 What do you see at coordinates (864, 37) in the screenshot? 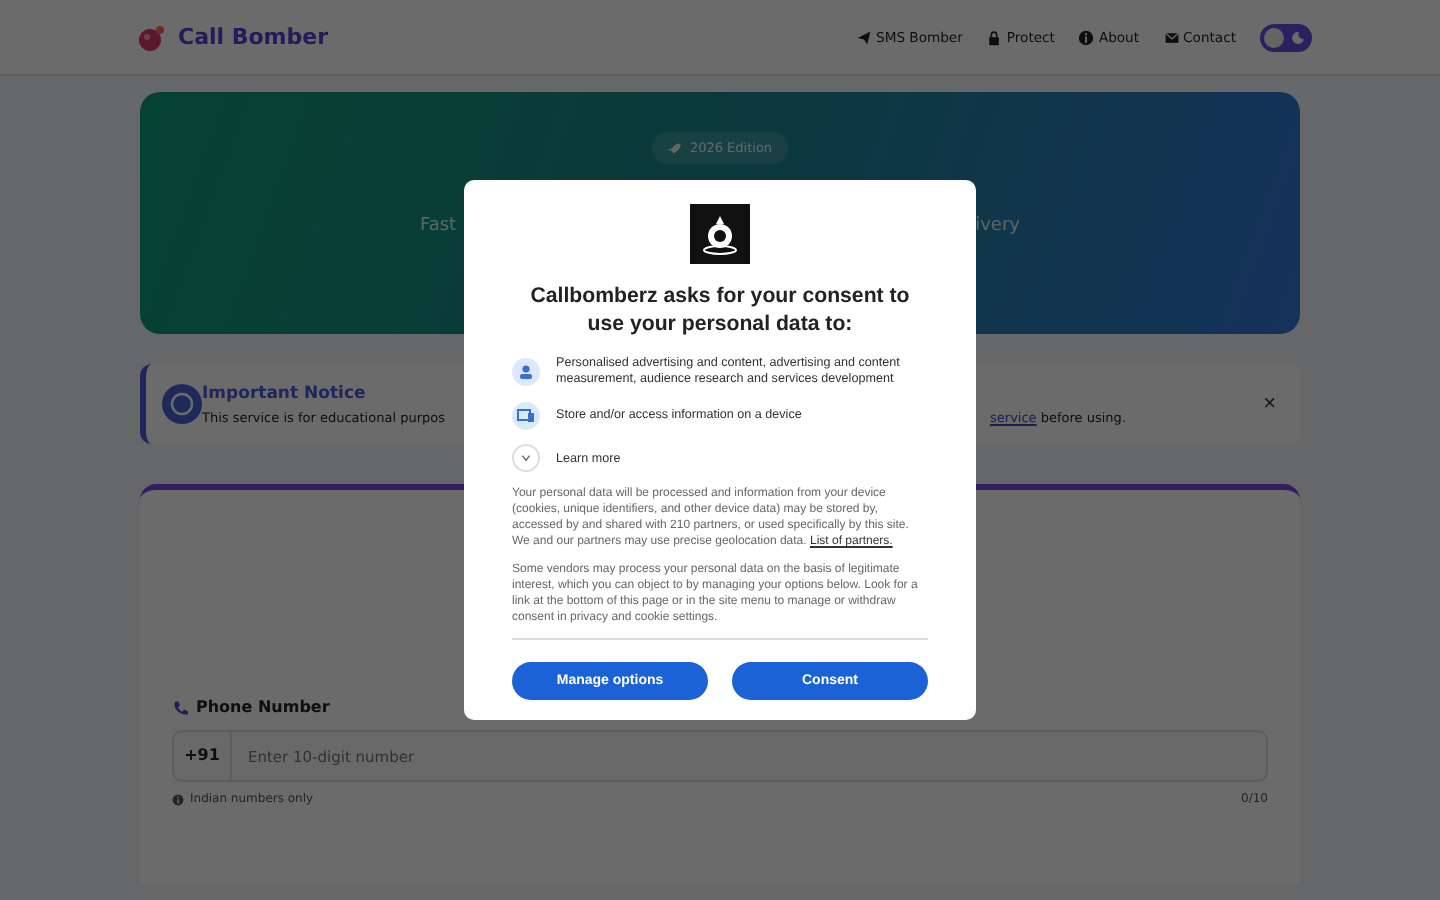
I see `paper-plane-icon` at bounding box center [864, 37].